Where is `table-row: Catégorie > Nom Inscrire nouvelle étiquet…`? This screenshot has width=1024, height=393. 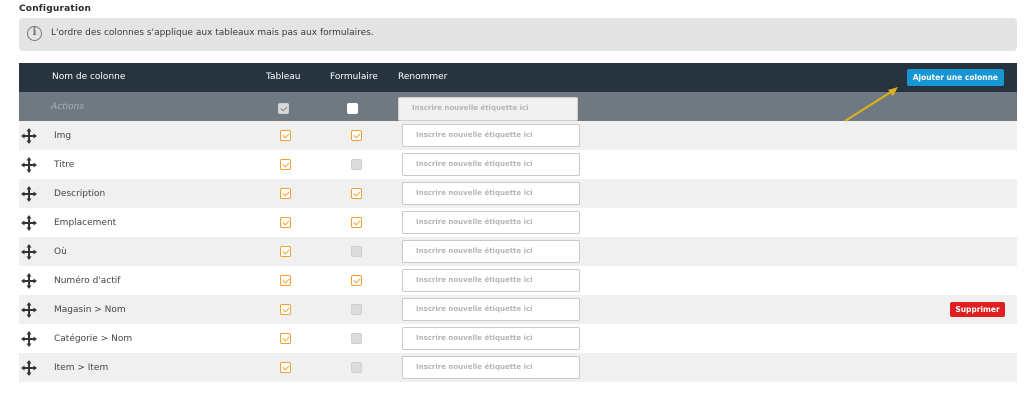
table-row: Catégorie > Nom Inscrire nouvelle étiquet… is located at coordinates (518, 338).